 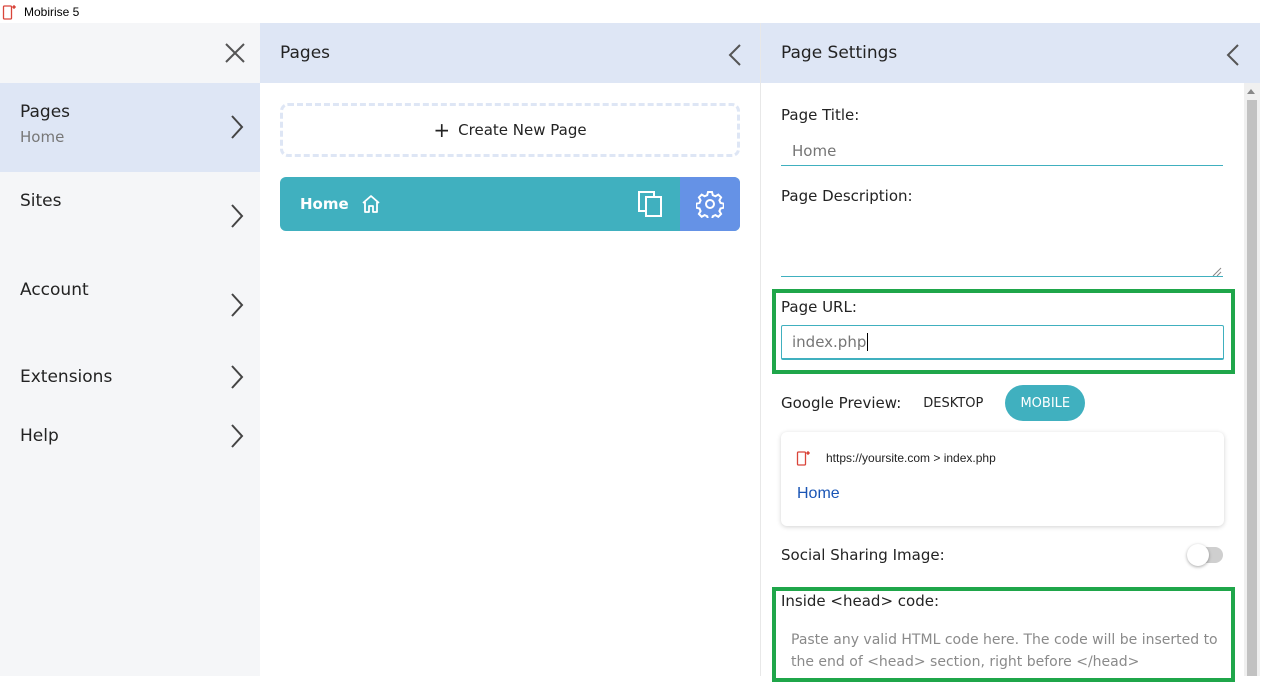 What do you see at coordinates (41, 201) in the screenshot?
I see `sidebar-item-label: Sites` at bounding box center [41, 201].